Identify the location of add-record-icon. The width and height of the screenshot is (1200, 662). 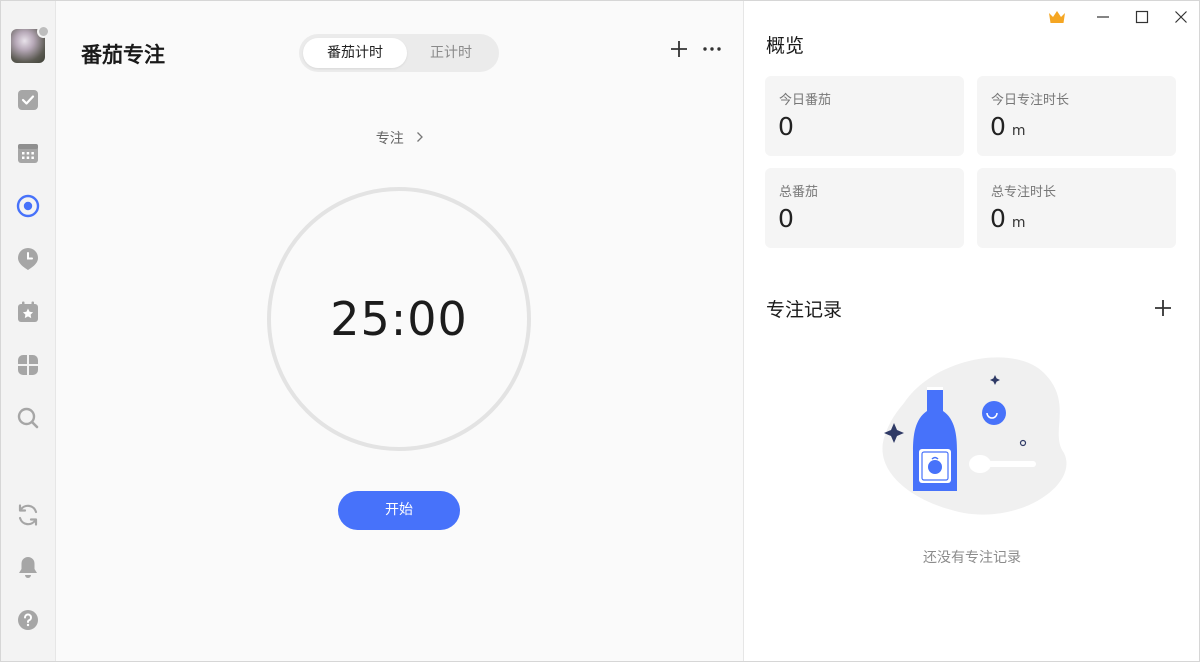
(1163, 308).